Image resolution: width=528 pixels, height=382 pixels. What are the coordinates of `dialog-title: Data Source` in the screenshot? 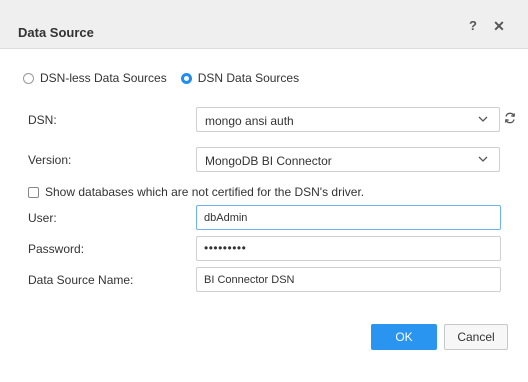 It's located at (56, 32).